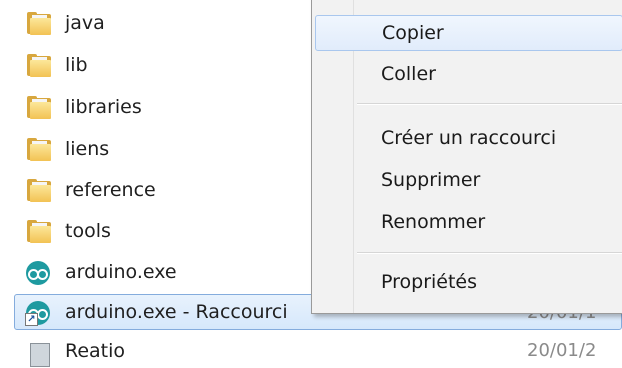 Image resolution: width=622 pixels, height=368 pixels. What do you see at coordinates (110, 190) in the screenshot?
I see `file-name: reference` at bounding box center [110, 190].